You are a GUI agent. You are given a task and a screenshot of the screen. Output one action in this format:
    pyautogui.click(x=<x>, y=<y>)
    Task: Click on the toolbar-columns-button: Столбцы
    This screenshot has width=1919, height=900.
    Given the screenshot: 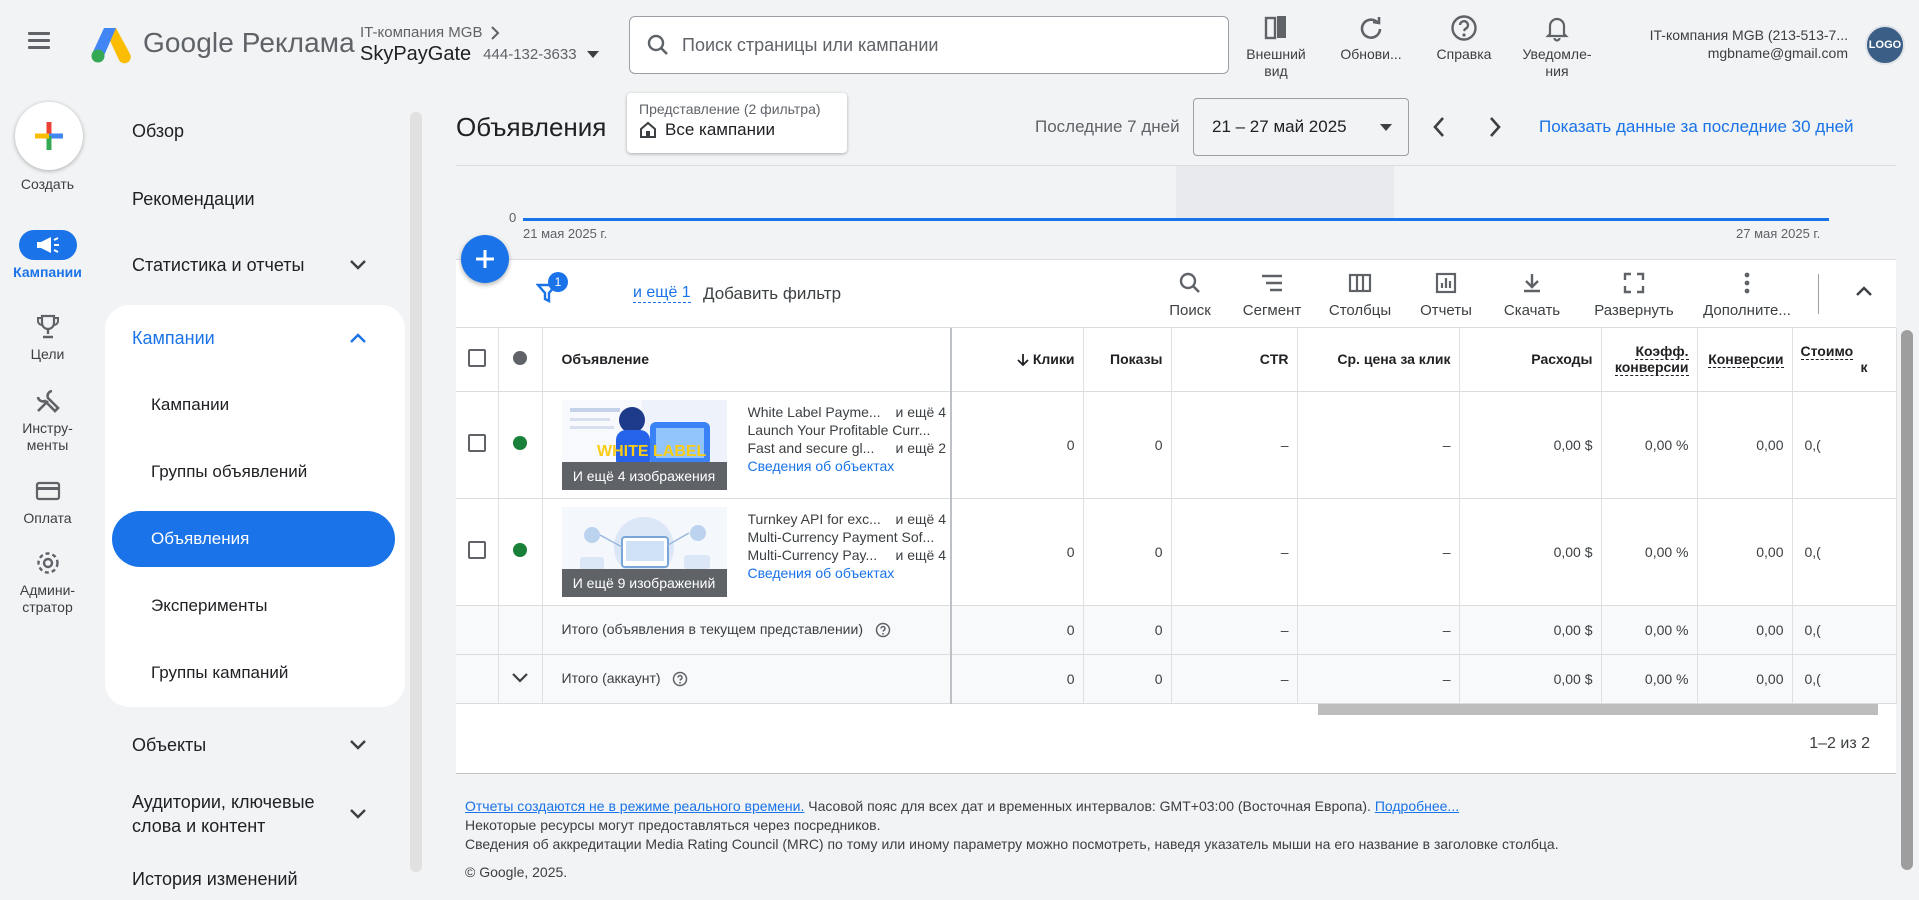 What is the action you would take?
    pyautogui.click(x=1360, y=293)
    